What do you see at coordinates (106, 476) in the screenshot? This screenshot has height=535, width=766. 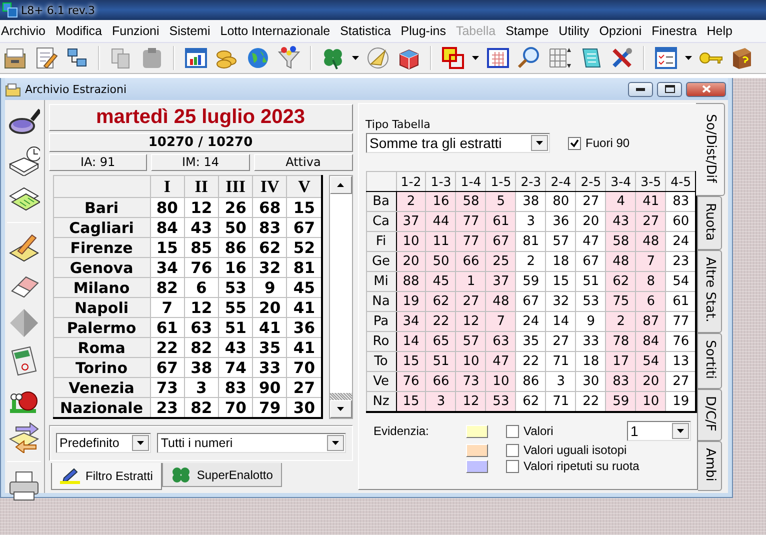 I see `tab: Filtro Estratti` at bounding box center [106, 476].